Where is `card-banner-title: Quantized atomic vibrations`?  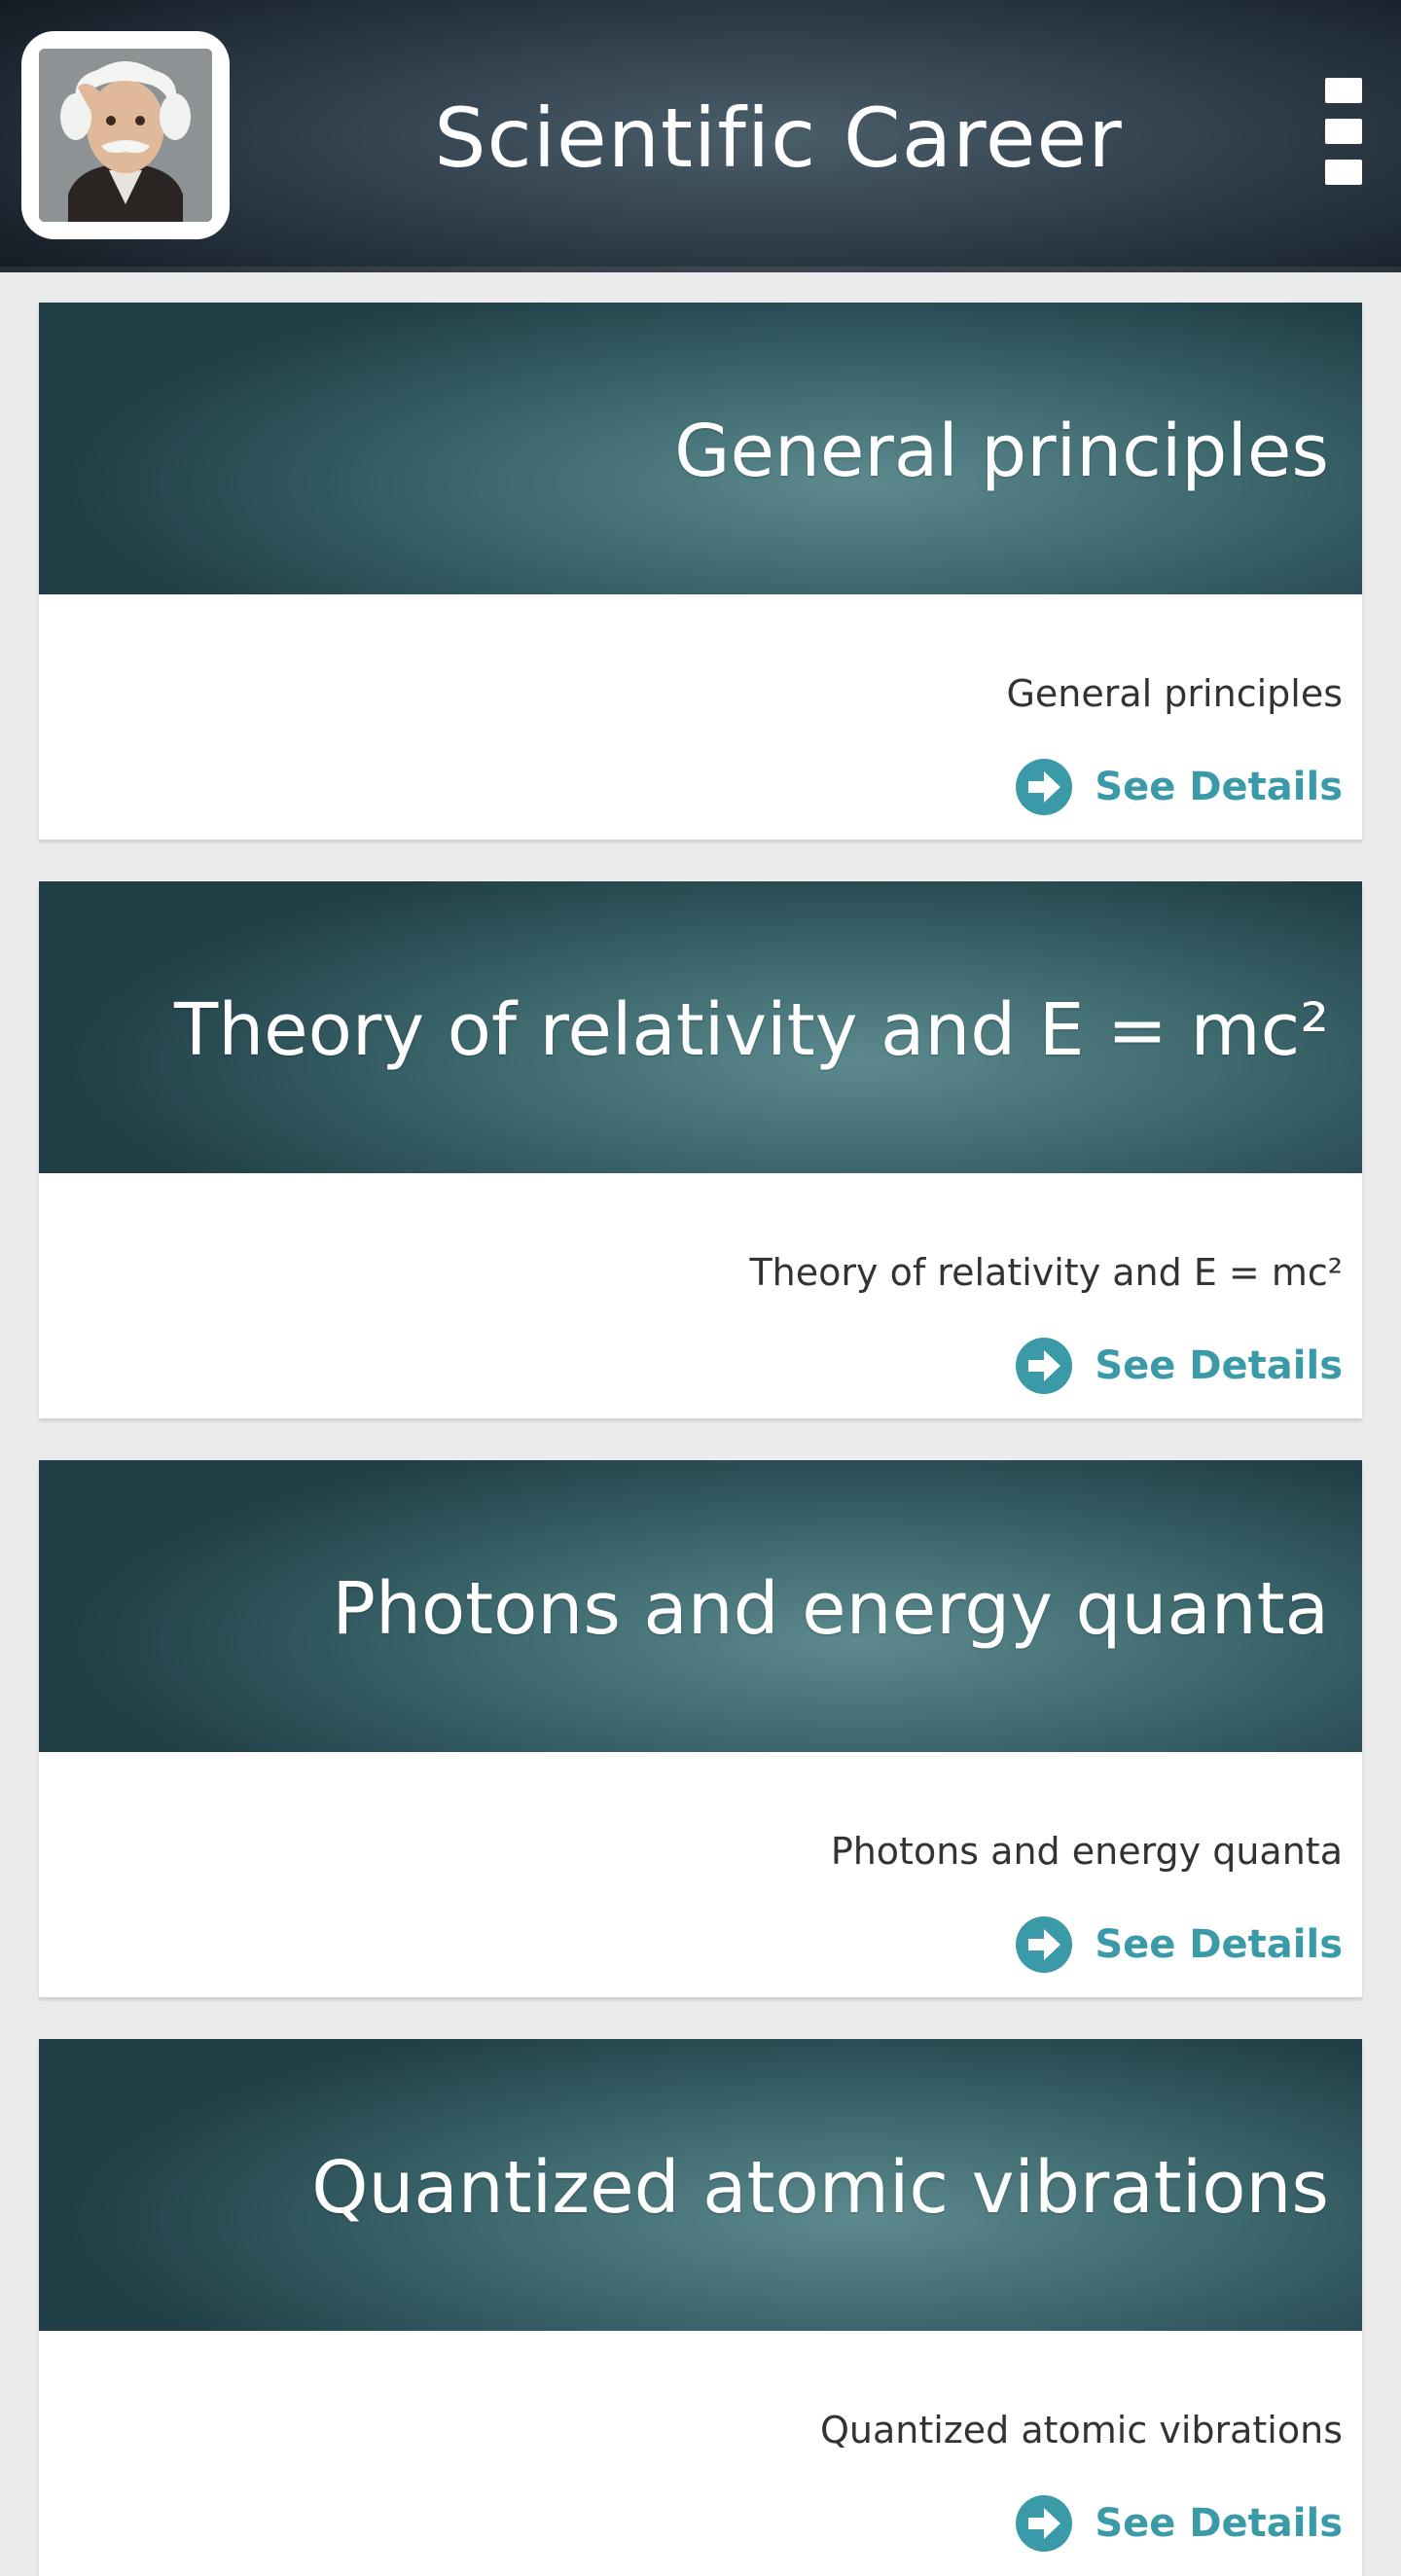 card-banner-title: Quantized atomic vibrations is located at coordinates (820, 2188).